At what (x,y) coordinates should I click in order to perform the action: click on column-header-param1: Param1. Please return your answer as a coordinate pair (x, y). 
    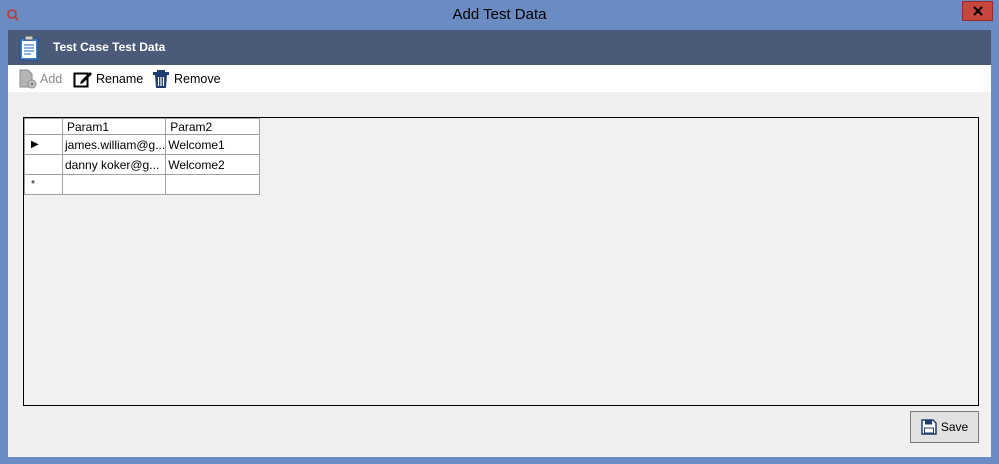
    Looking at the image, I should click on (114, 126).